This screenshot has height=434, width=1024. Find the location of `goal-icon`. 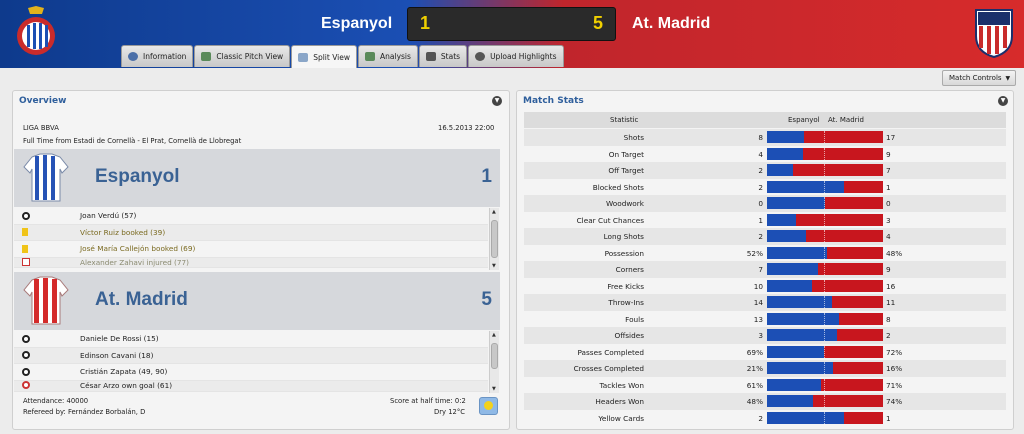

goal-icon is located at coordinates (26, 355).